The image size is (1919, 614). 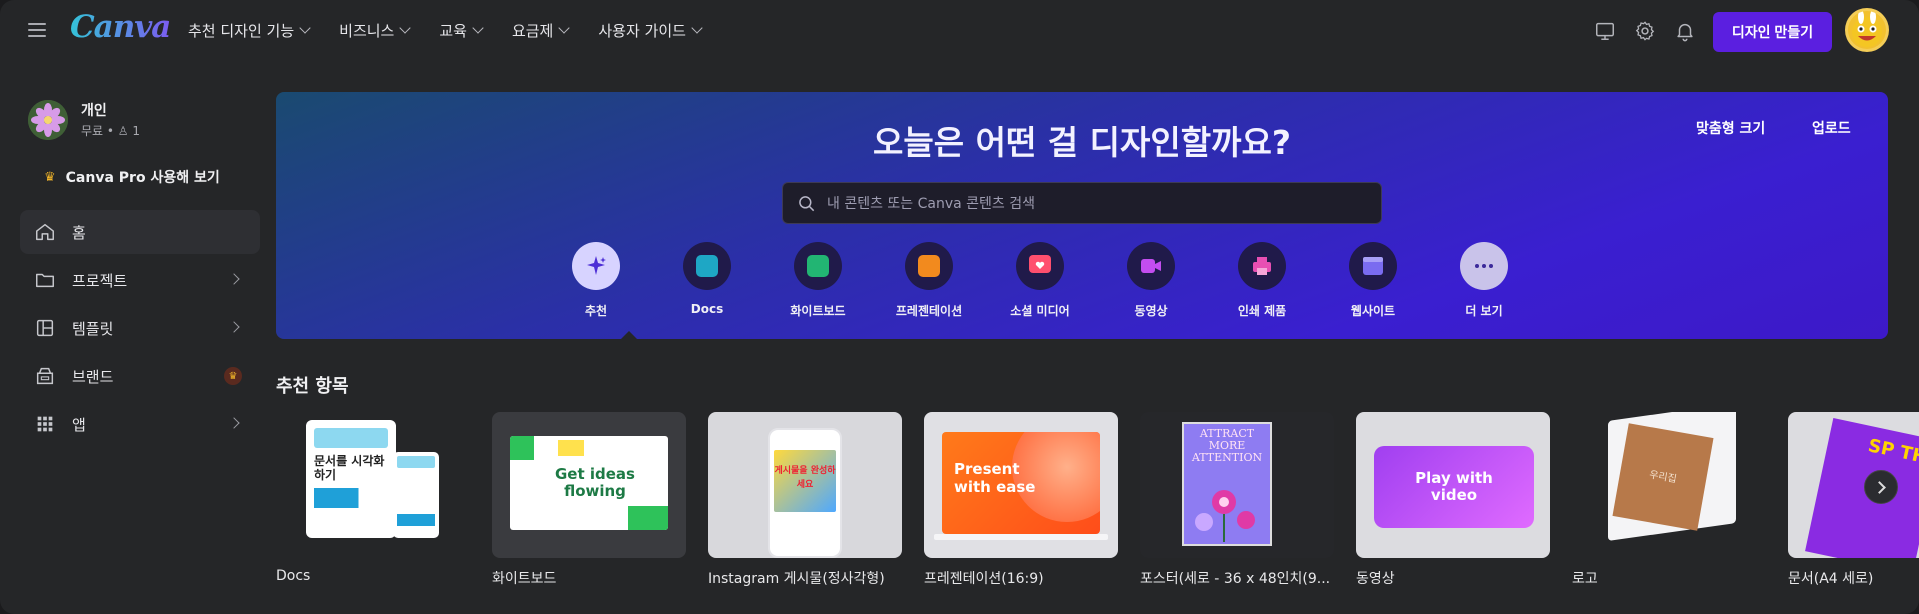 What do you see at coordinates (629, 335) in the screenshot?
I see `active-category-caret` at bounding box center [629, 335].